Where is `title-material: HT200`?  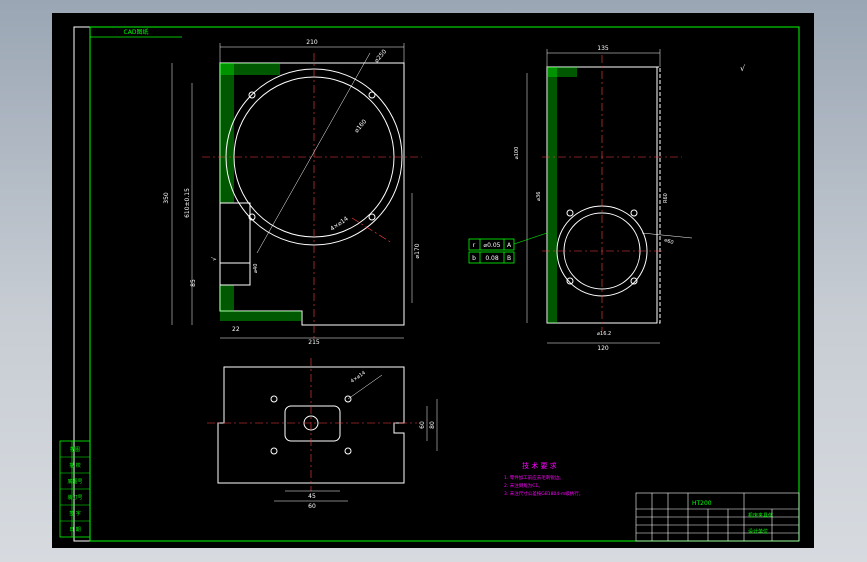 title-material: HT200 is located at coordinates (702, 503).